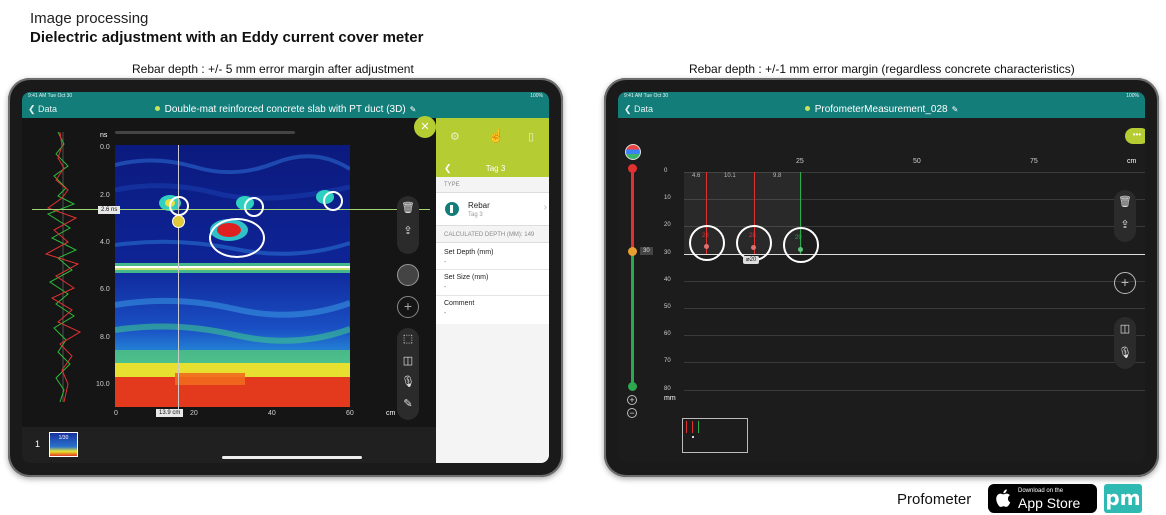 This screenshot has width=1166, height=515. Describe the element at coordinates (408, 338) in the screenshot. I see `select-area-icon: ⬚` at that location.